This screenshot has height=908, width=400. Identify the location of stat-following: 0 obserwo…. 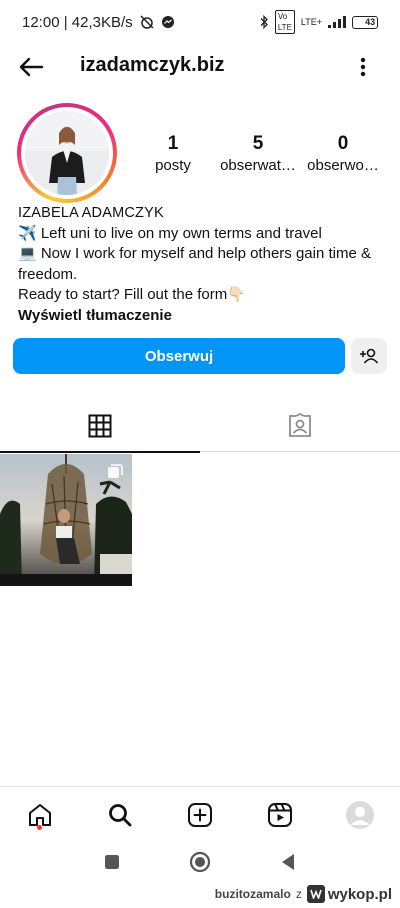
(343, 155).